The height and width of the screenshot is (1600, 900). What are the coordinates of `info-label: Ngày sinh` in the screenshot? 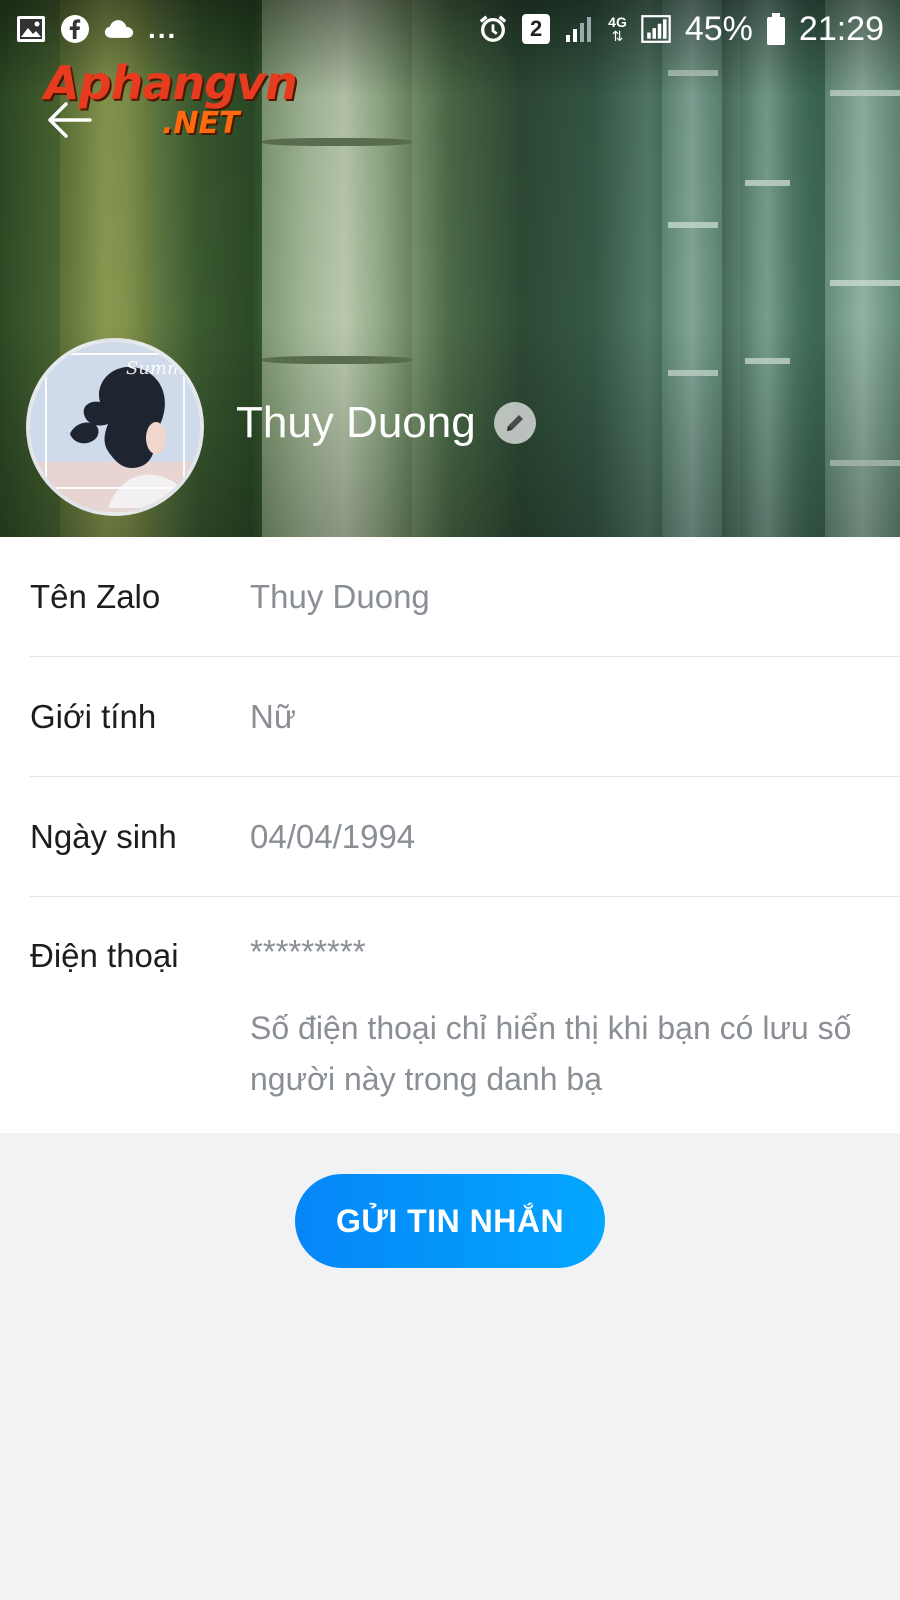 It's located at (103, 836).